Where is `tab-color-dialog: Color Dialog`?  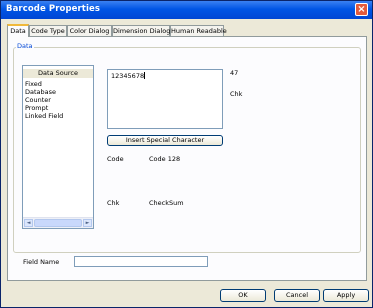
tab-color-dialog: Color Dialog is located at coordinates (89, 30).